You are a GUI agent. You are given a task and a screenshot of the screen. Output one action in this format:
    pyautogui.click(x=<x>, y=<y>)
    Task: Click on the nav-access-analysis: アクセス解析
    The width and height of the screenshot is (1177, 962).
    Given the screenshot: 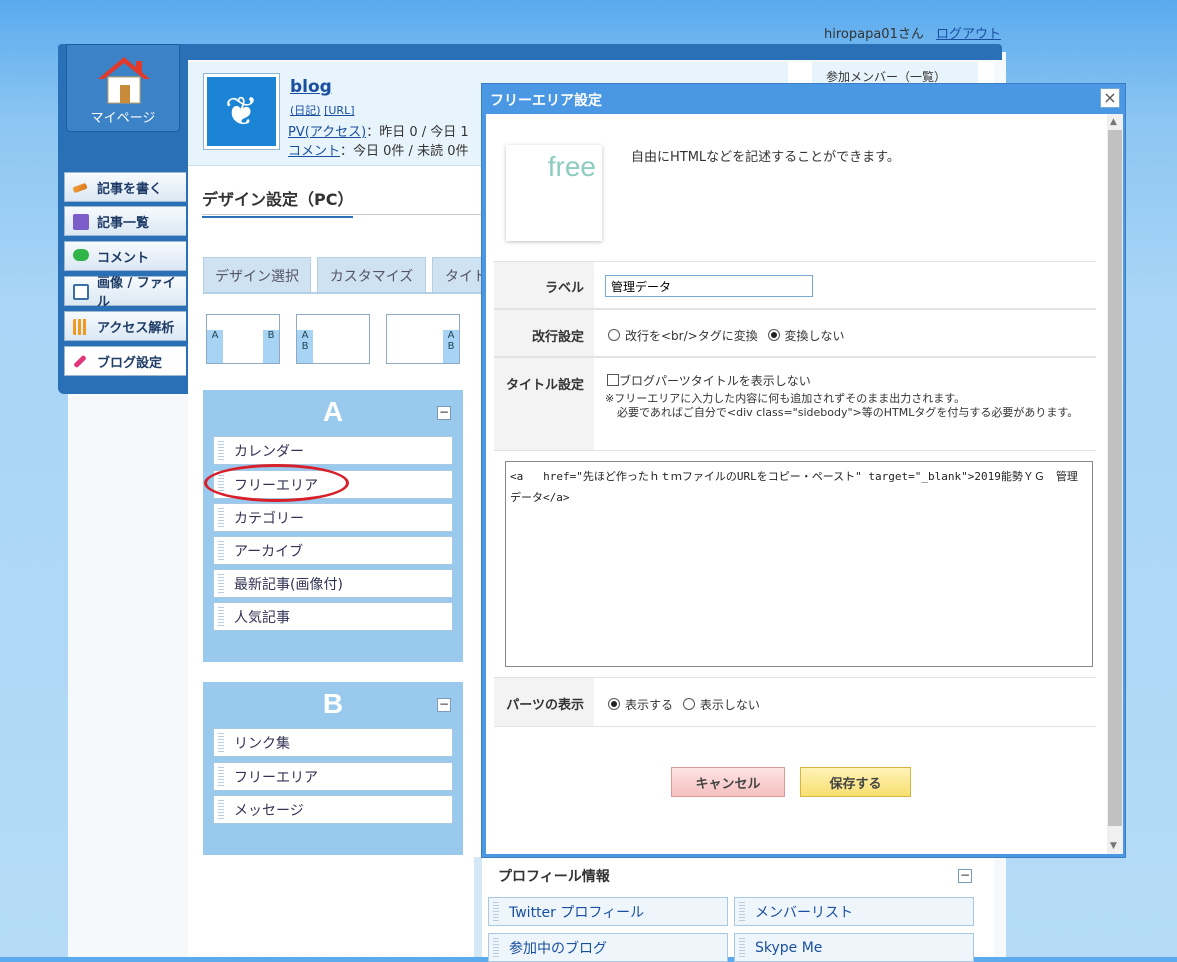 What is the action you would take?
    pyautogui.click(x=125, y=326)
    